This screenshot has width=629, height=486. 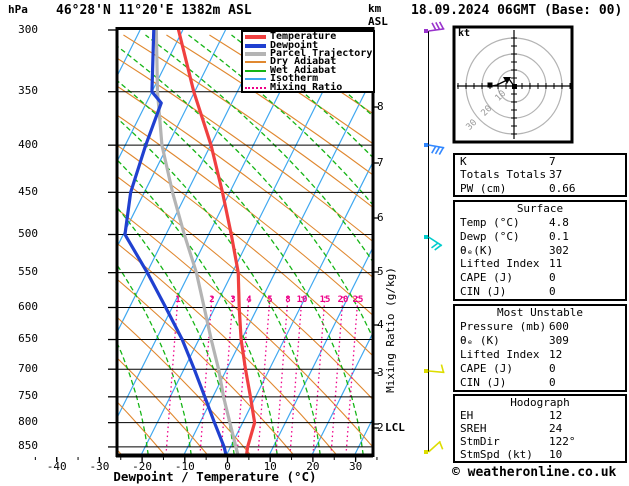 What do you see at coordinates (480, 441) in the screenshot?
I see `stat-label: StmDir` at bounding box center [480, 441].